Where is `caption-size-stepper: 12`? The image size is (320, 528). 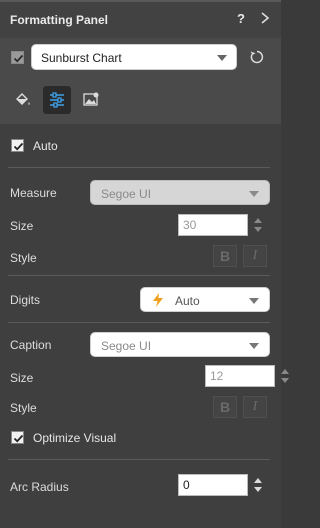 caption-size-stepper: 12 is located at coordinates (250, 377).